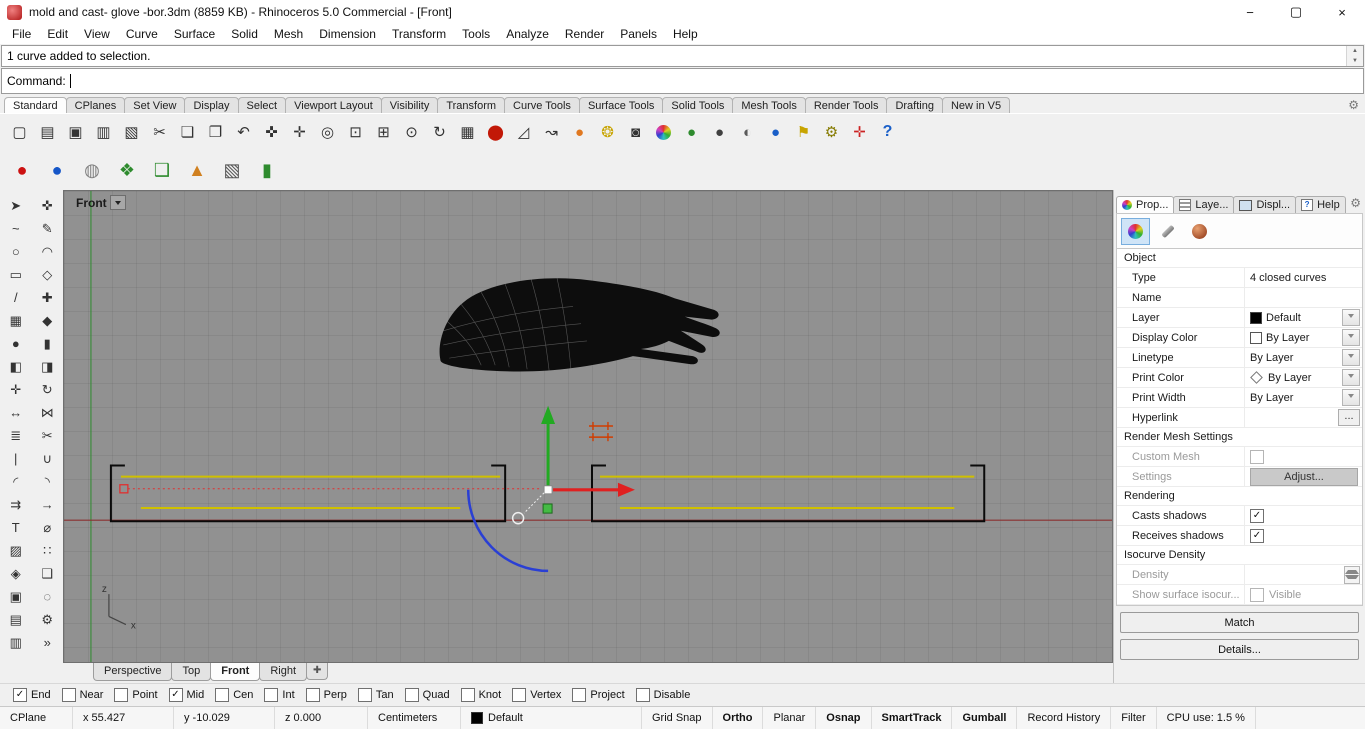 Image resolution: width=1365 pixels, height=729 pixels. What do you see at coordinates (803, 132) in the screenshot?
I see `flag-icon: ⚑` at bounding box center [803, 132].